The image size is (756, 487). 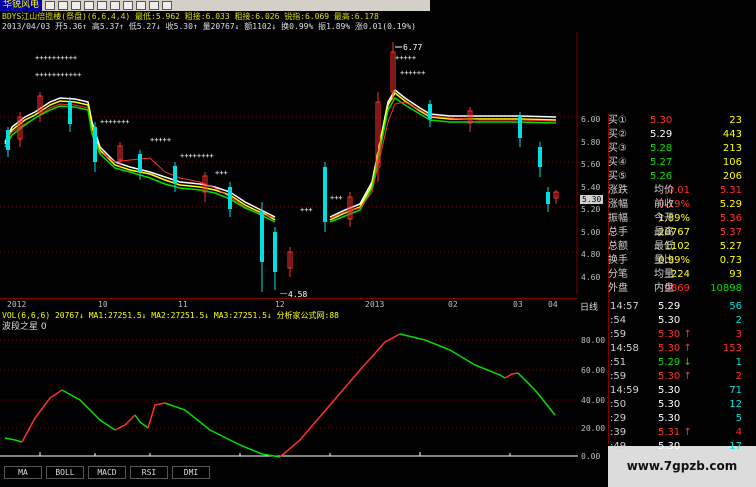 I want to click on tick-row: 14:57 5.29 56, so click(x=663, y=307).